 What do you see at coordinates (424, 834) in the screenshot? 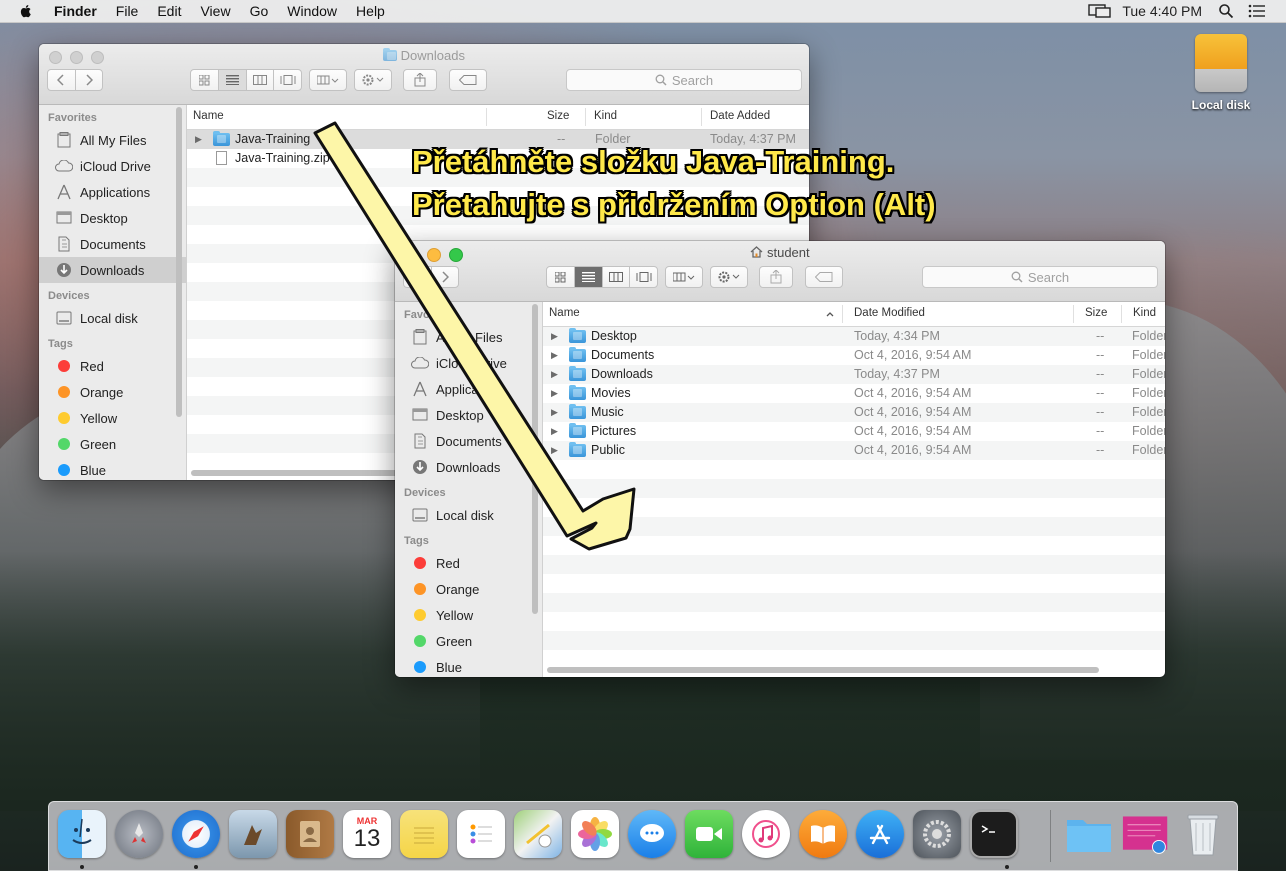
I see `dock-notes-icon` at bounding box center [424, 834].